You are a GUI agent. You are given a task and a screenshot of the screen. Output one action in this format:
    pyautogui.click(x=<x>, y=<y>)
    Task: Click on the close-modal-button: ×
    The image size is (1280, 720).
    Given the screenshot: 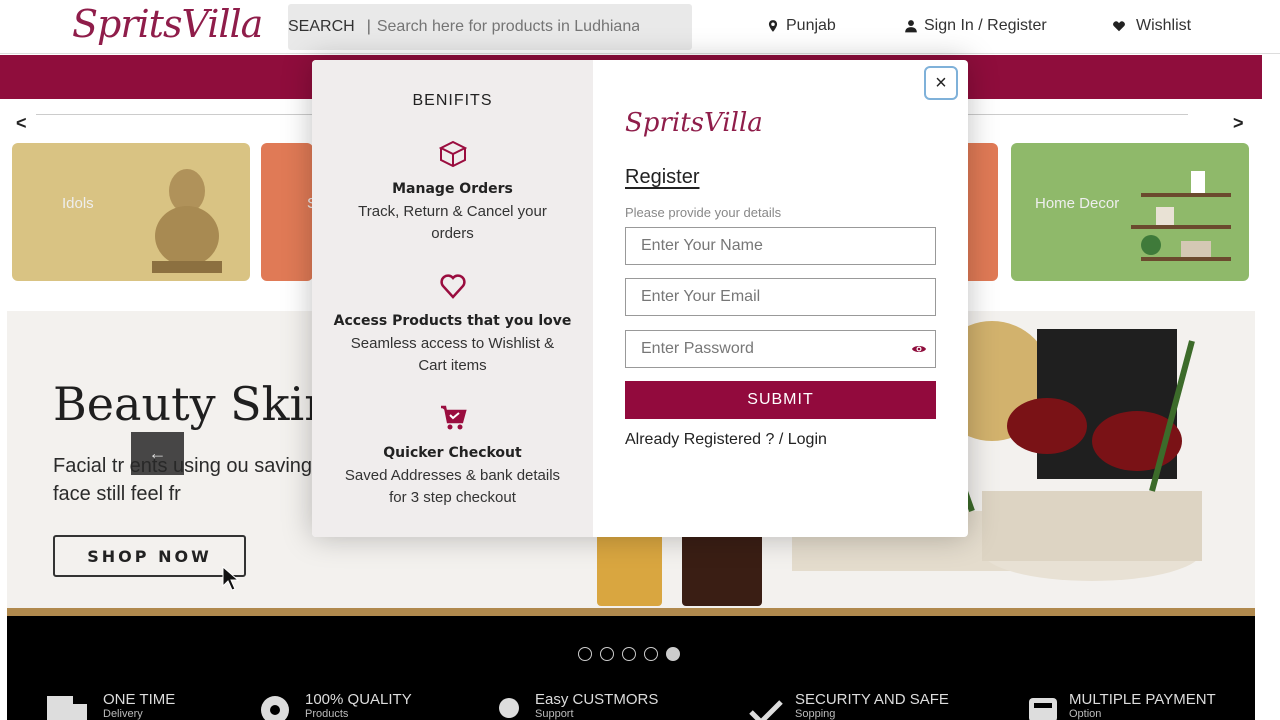 What is the action you would take?
    pyautogui.click(x=941, y=83)
    